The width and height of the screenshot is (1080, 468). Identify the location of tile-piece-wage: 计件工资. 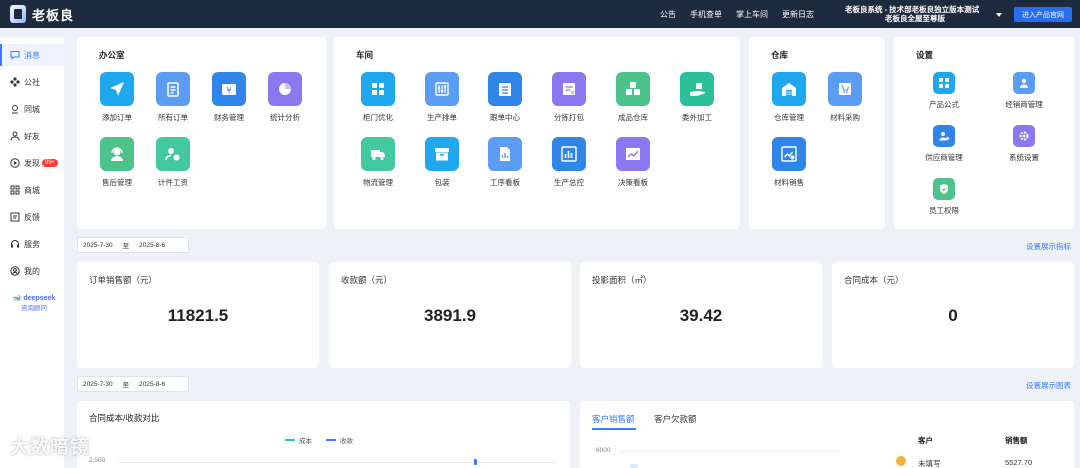
(173, 162).